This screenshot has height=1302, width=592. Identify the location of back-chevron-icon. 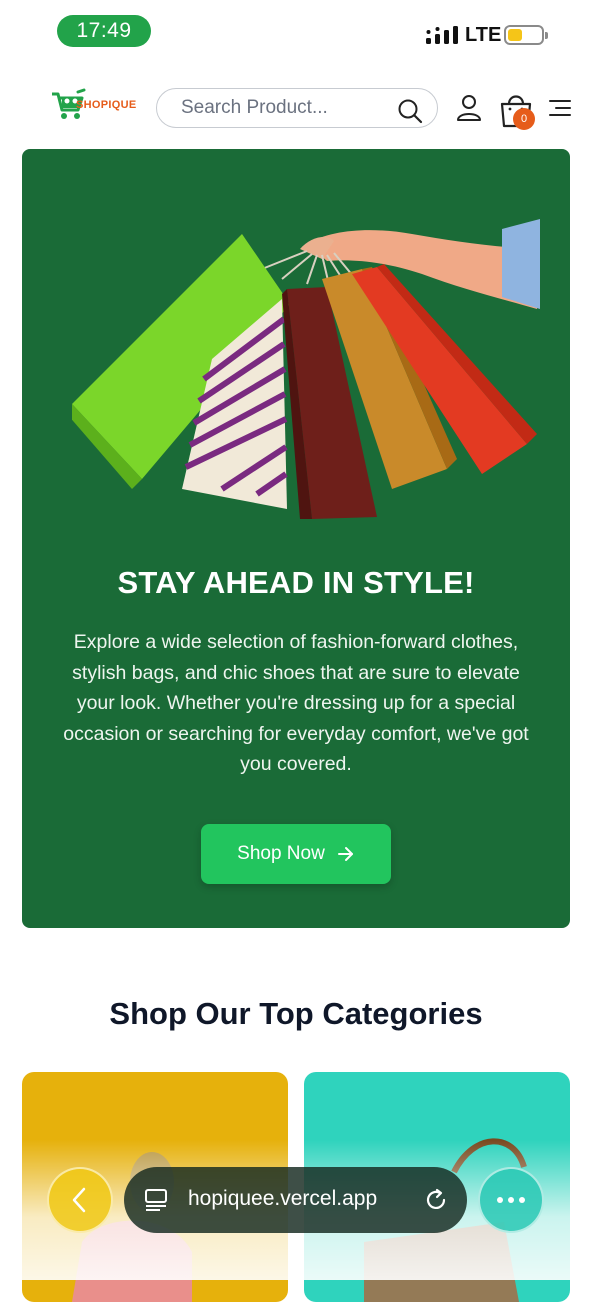
(79, 1200).